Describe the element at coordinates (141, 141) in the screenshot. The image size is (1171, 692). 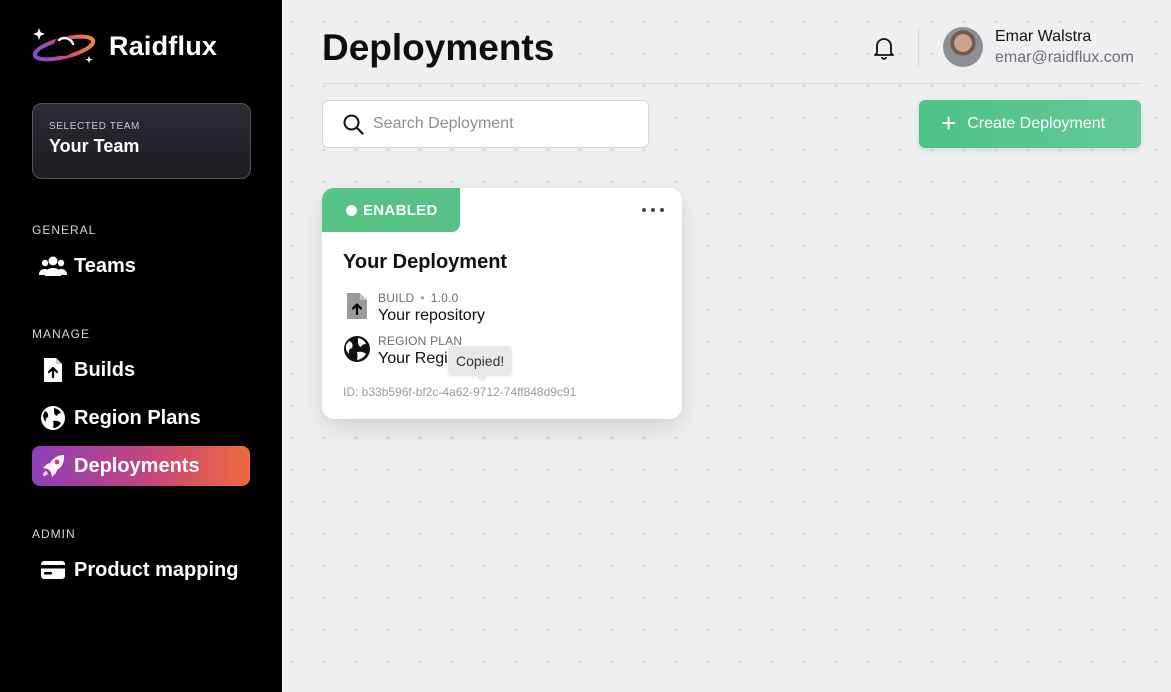
I see `team-selector: SELECTED TEAM Your Team` at that location.